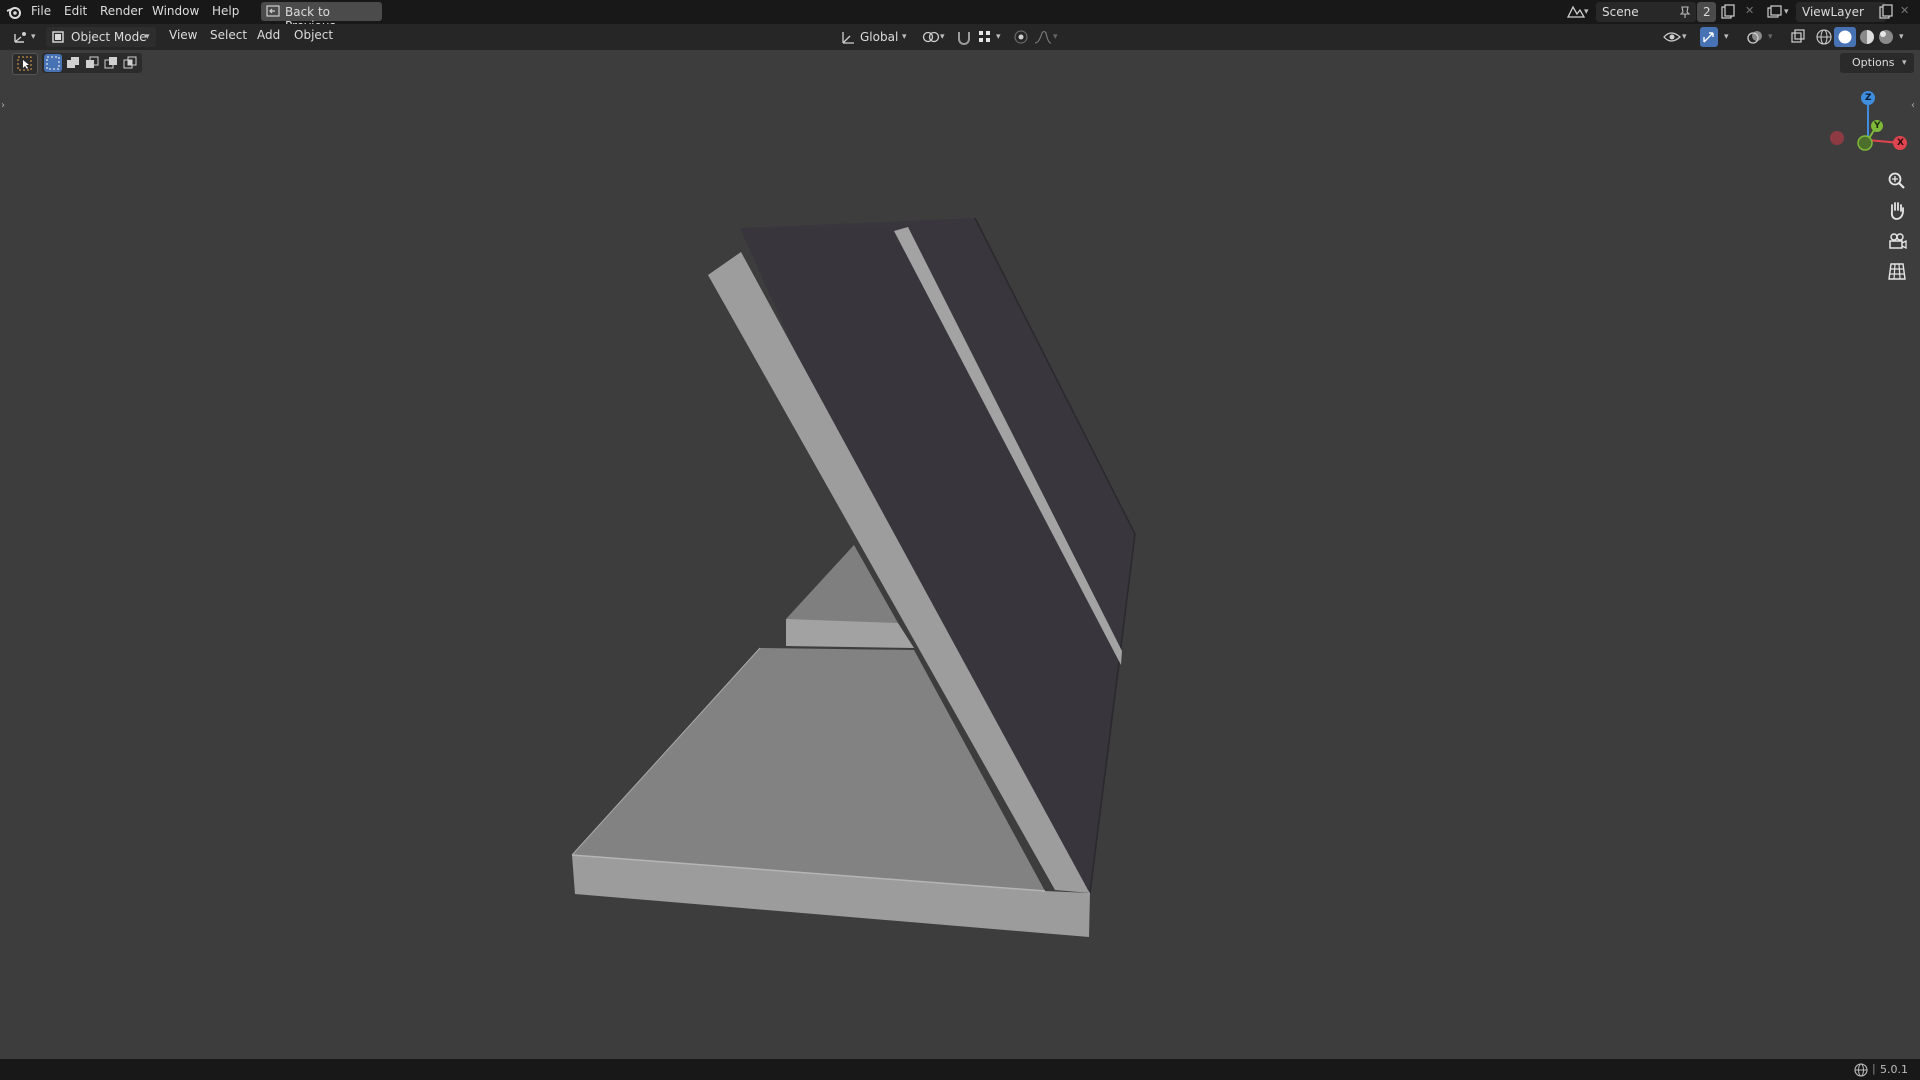  I want to click on menu-view: View, so click(183, 35).